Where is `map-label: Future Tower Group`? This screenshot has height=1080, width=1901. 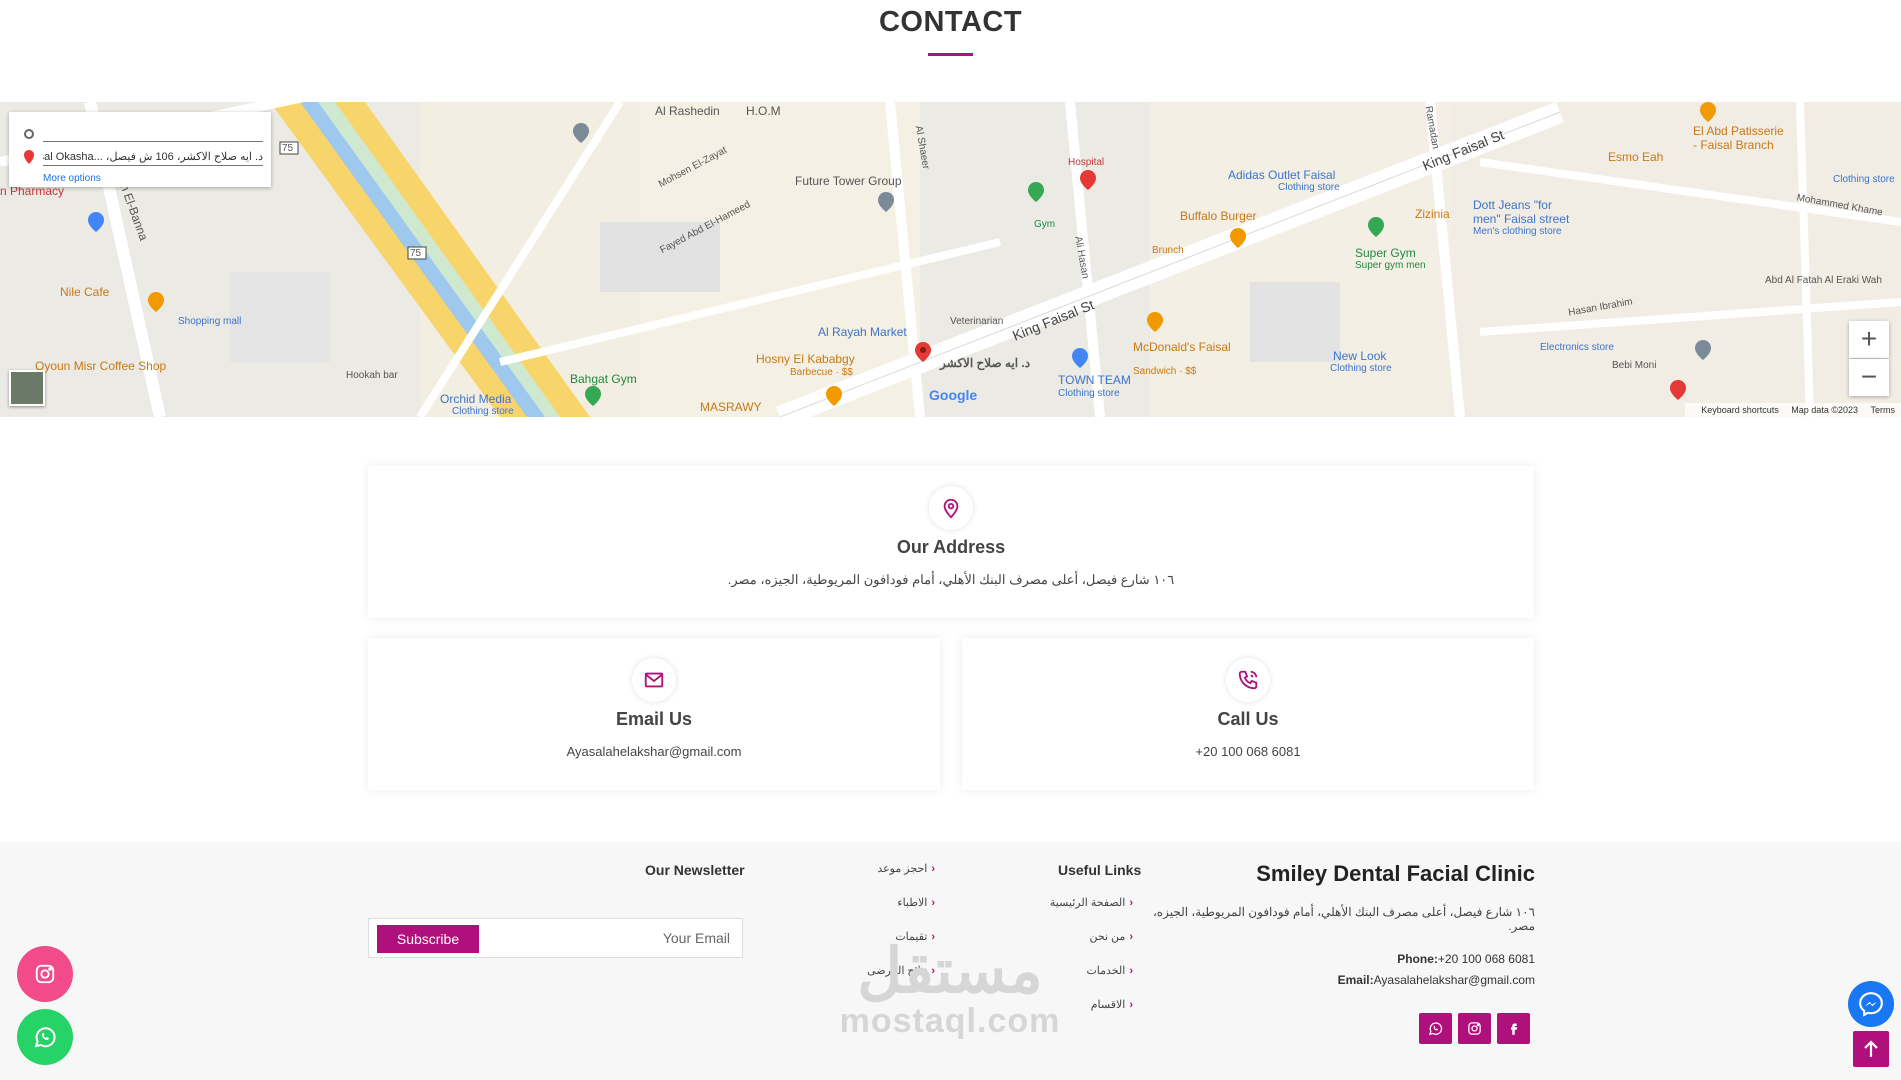 map-label: Future Tower Group is located at coordinates (848, 181).